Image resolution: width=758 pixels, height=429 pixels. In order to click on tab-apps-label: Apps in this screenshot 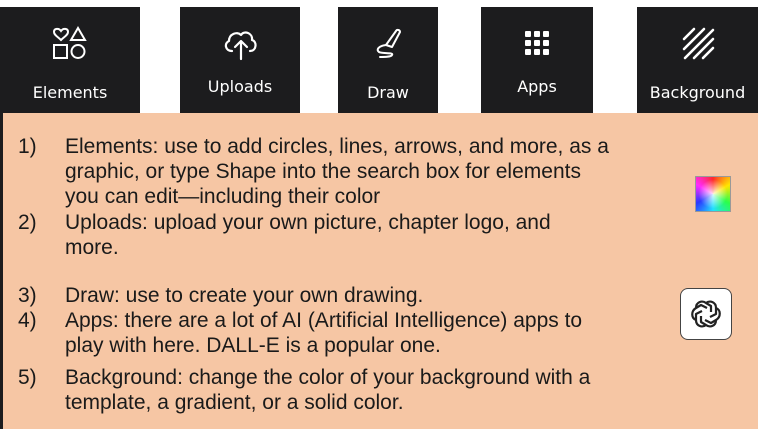, I will do `click(537, 86)`.